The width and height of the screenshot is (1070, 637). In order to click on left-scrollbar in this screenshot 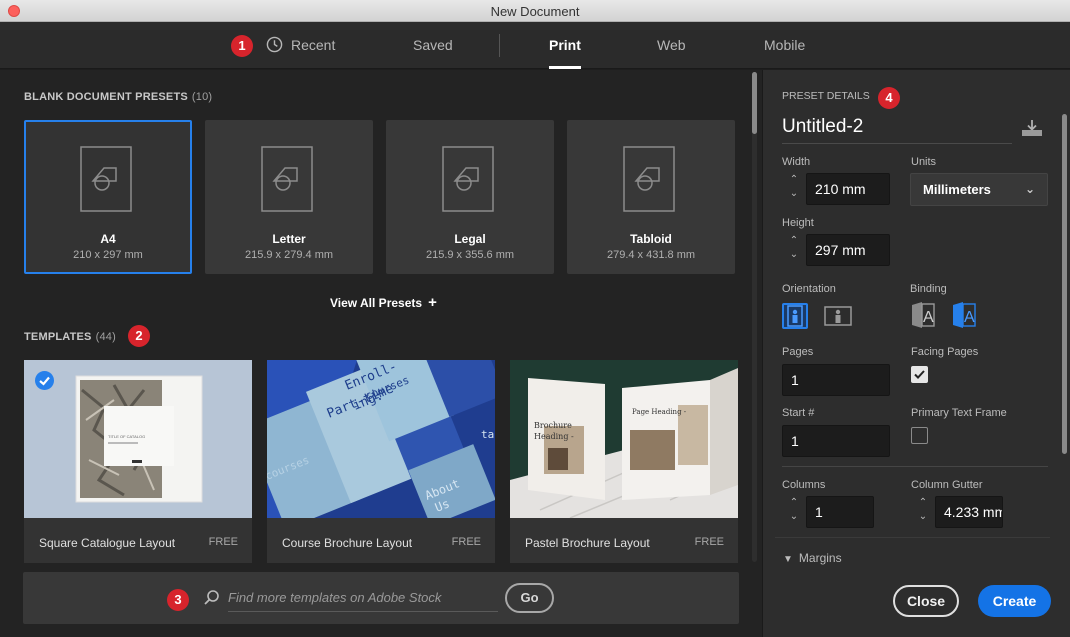, I will do `click(754, 317)`.